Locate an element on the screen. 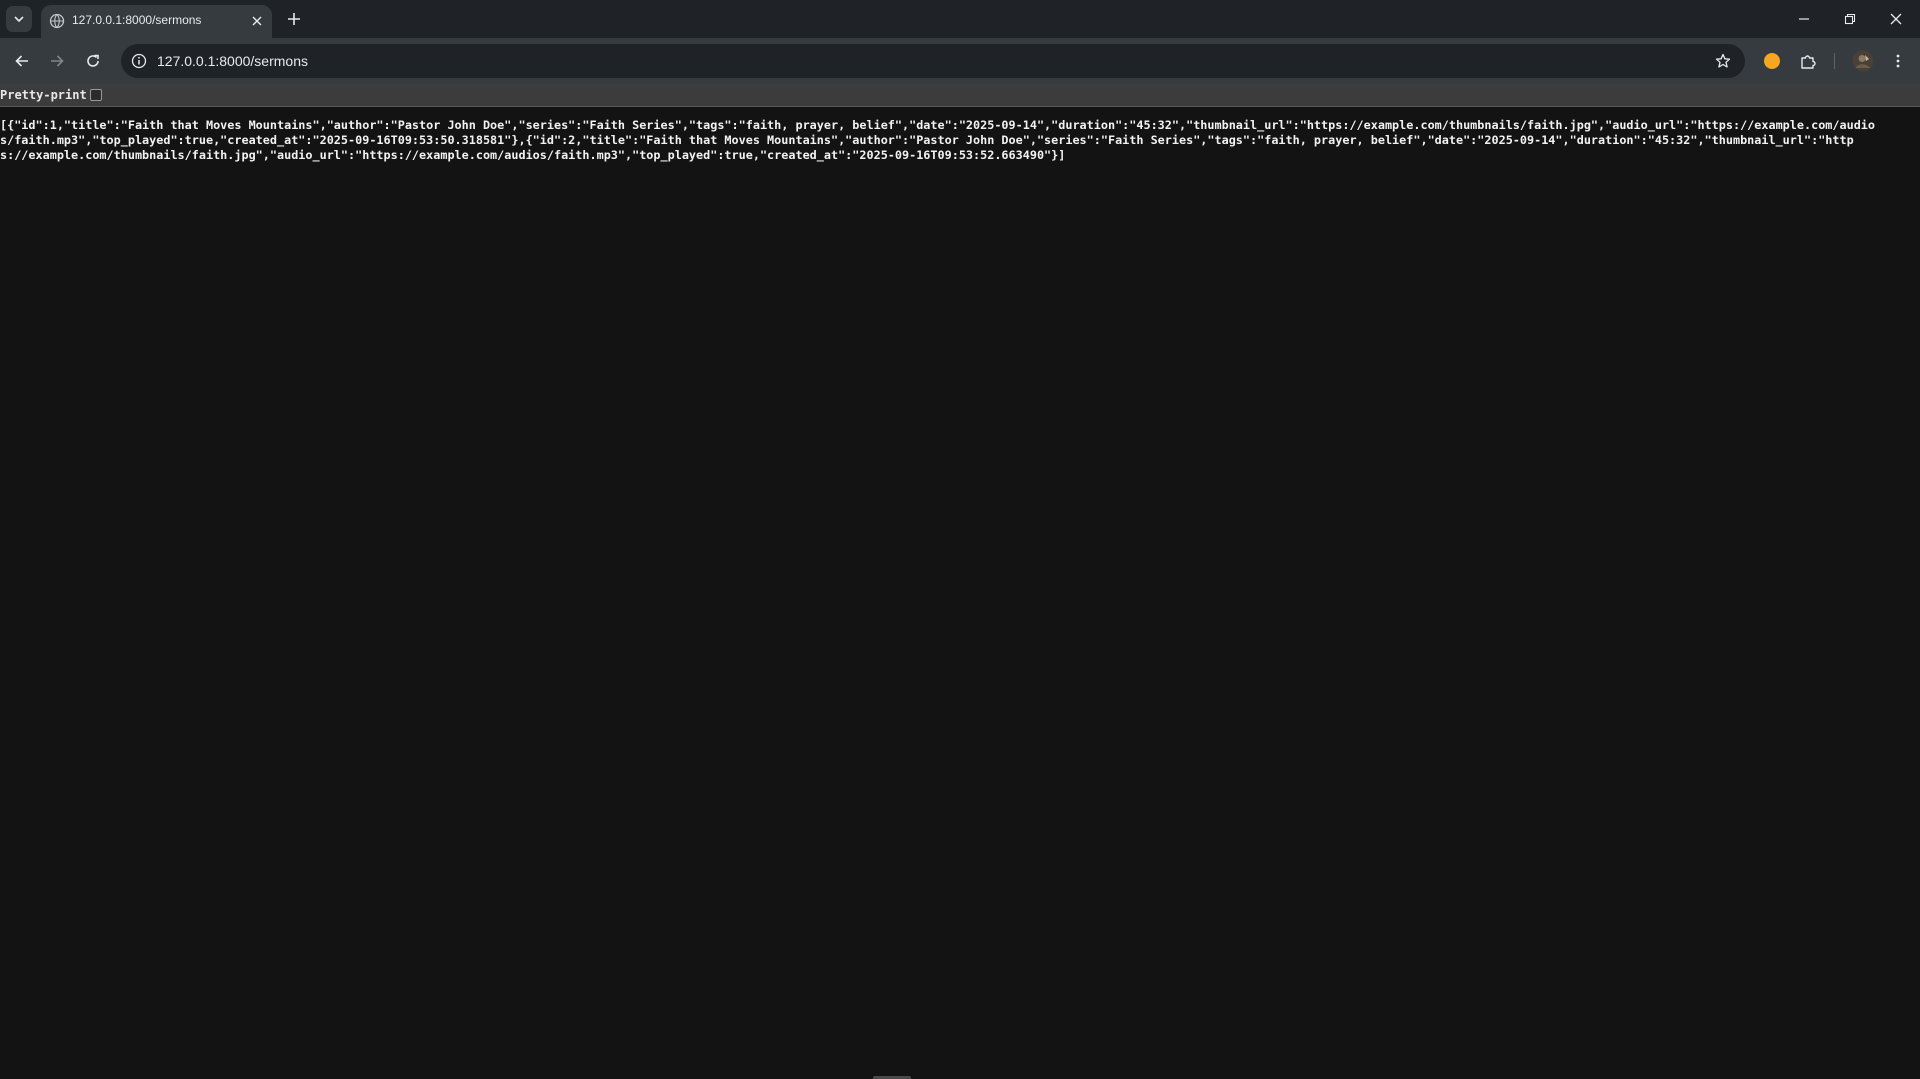 The height and width of the screenshot is (1079, 1920). toolbar-divider is located at coordinates (1834, 61).